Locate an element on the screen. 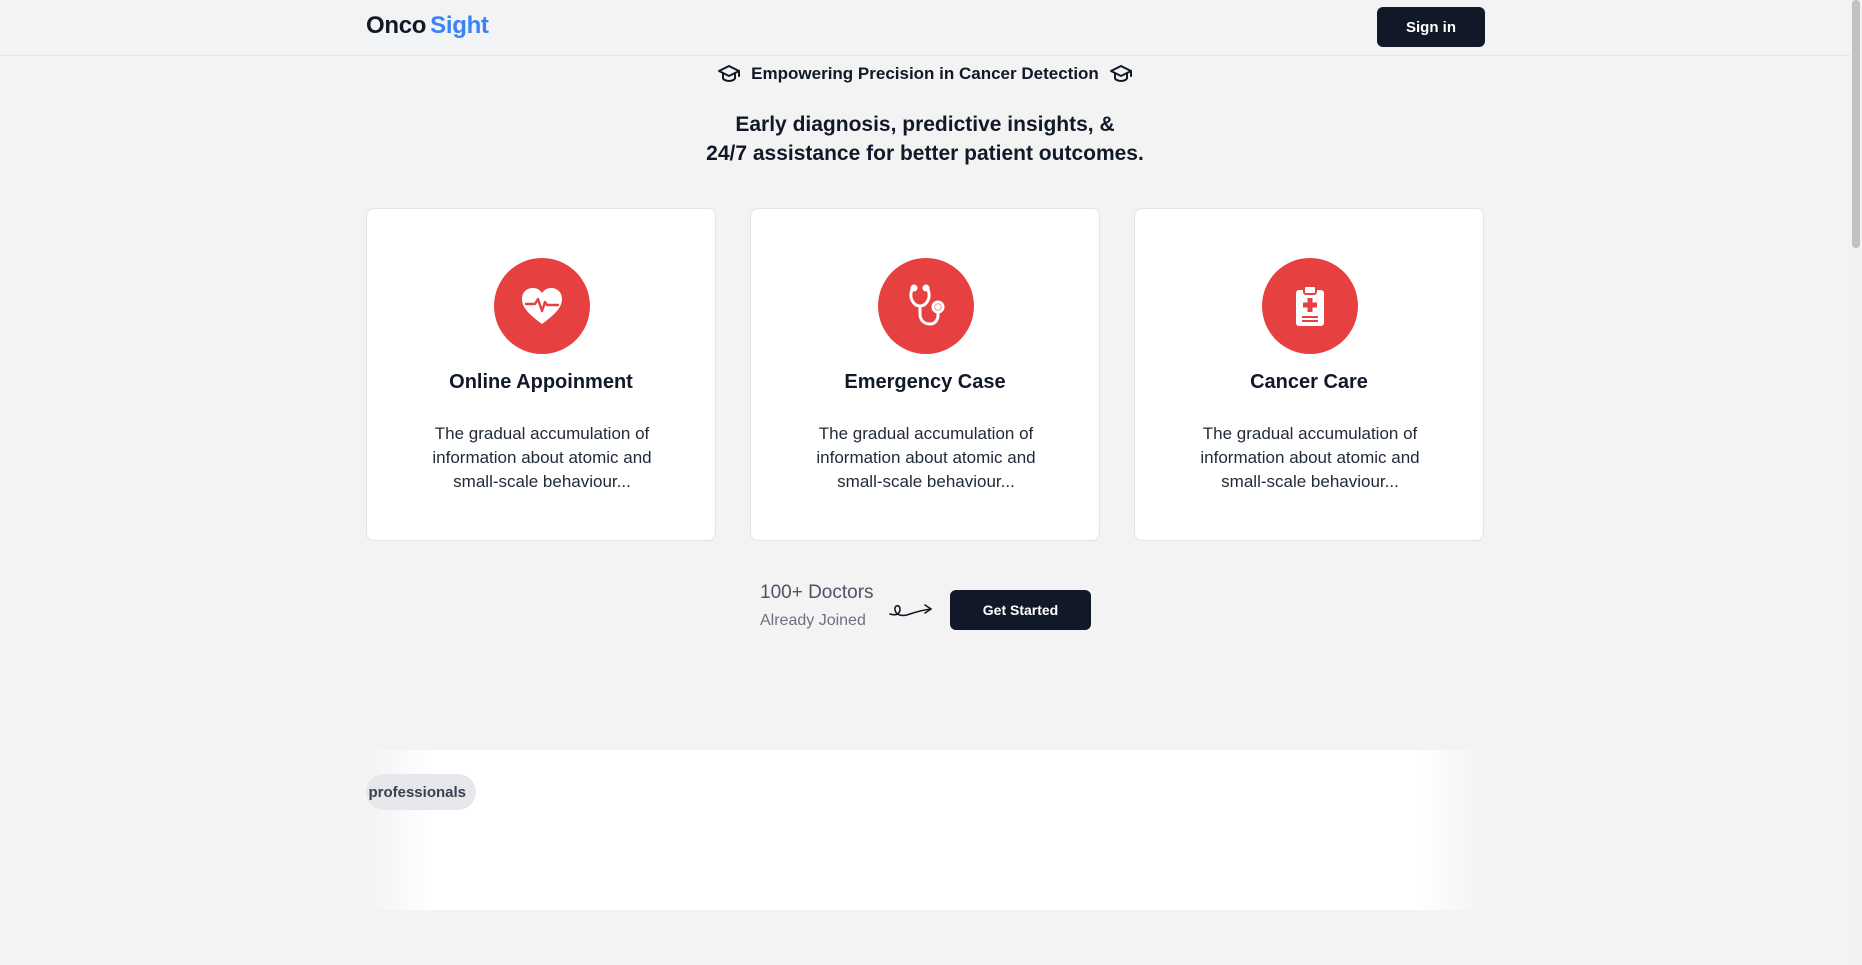  headline-line-1: Early diagnosis, predictive insights, & is located at coordinates (925, 124).